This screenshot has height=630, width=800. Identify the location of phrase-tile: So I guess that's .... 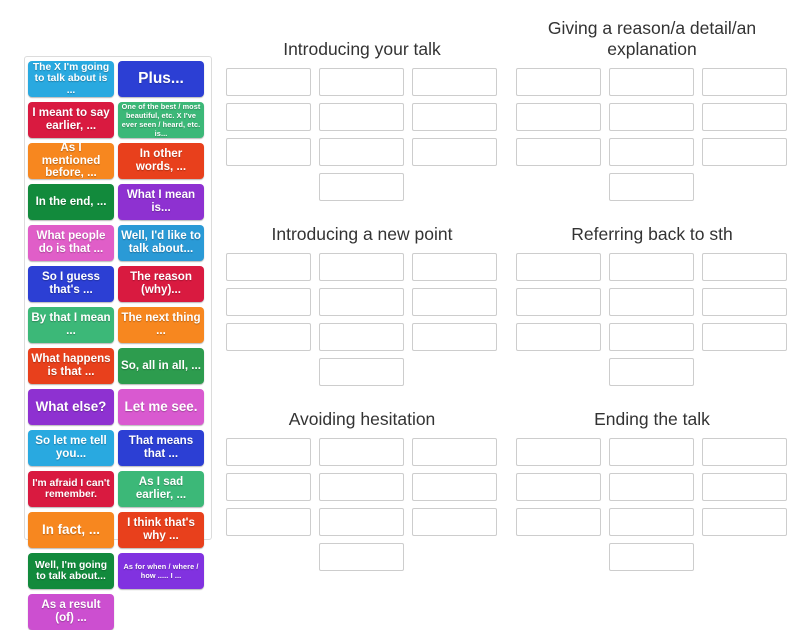
(71, 284).